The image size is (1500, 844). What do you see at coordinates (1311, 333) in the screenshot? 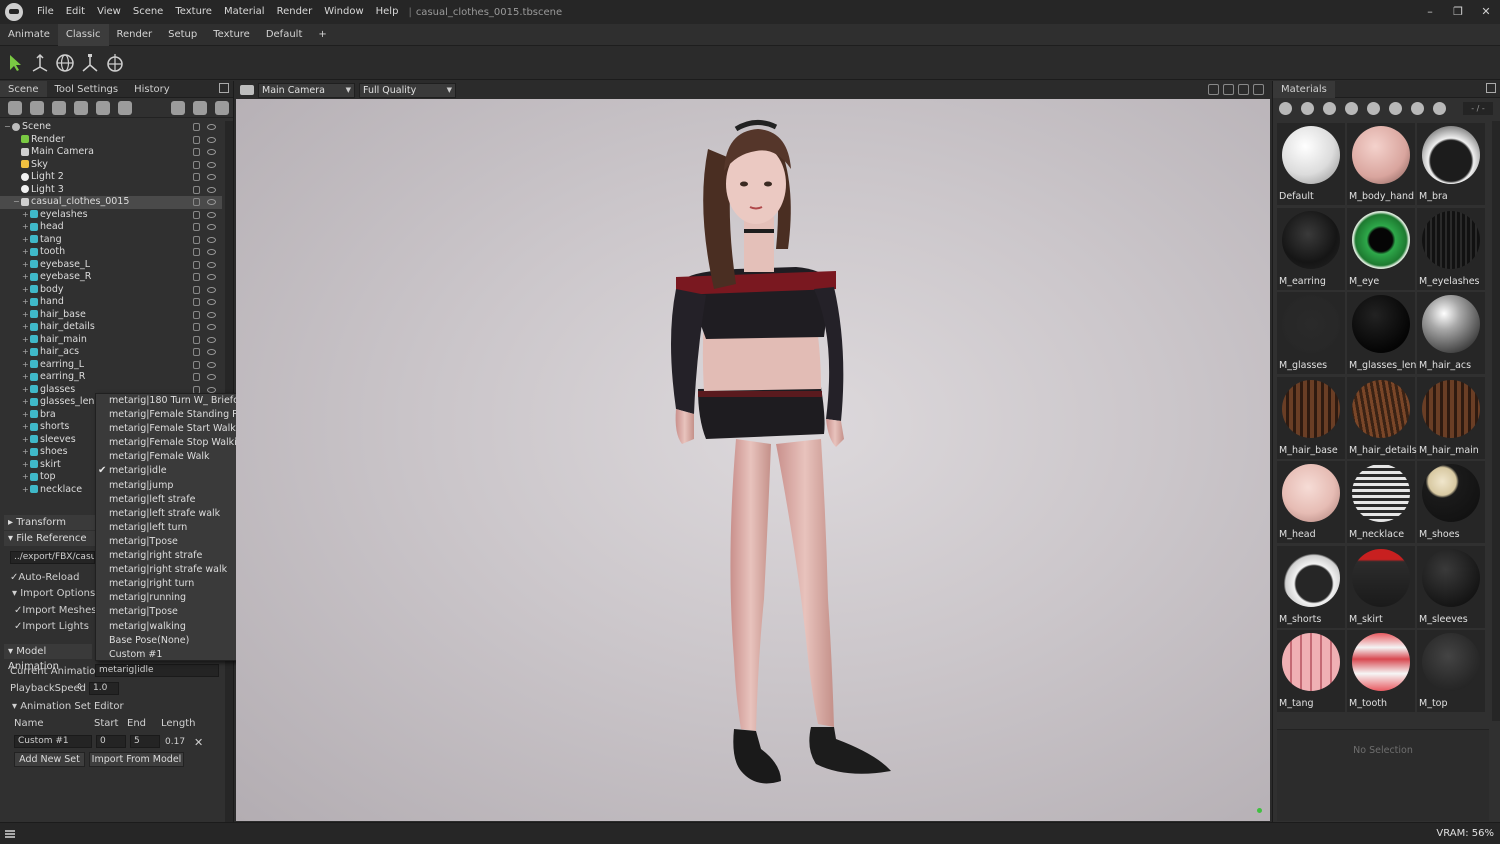
I see `material-swatch: M_glasses` at bounding box center [1311, 333].